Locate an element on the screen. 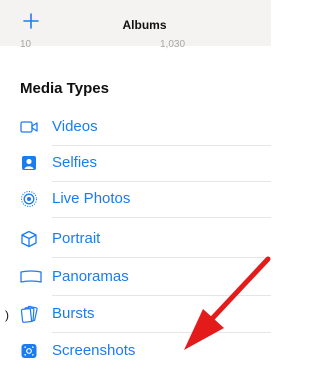  list-item-label: Live Photos is located at coordinates (91, 198).